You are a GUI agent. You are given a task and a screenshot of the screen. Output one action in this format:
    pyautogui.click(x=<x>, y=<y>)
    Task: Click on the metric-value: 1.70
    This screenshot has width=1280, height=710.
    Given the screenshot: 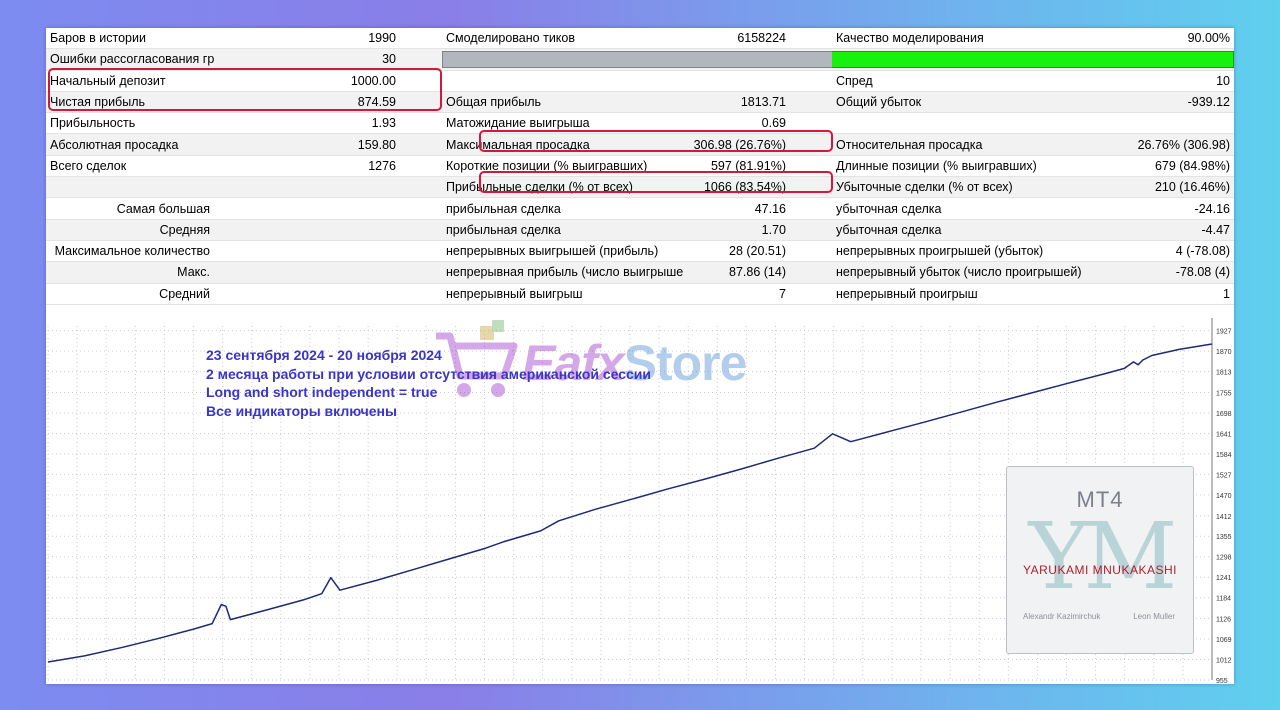 What is the action you would take?
    pyautogui.click(x=758, y=230)
    